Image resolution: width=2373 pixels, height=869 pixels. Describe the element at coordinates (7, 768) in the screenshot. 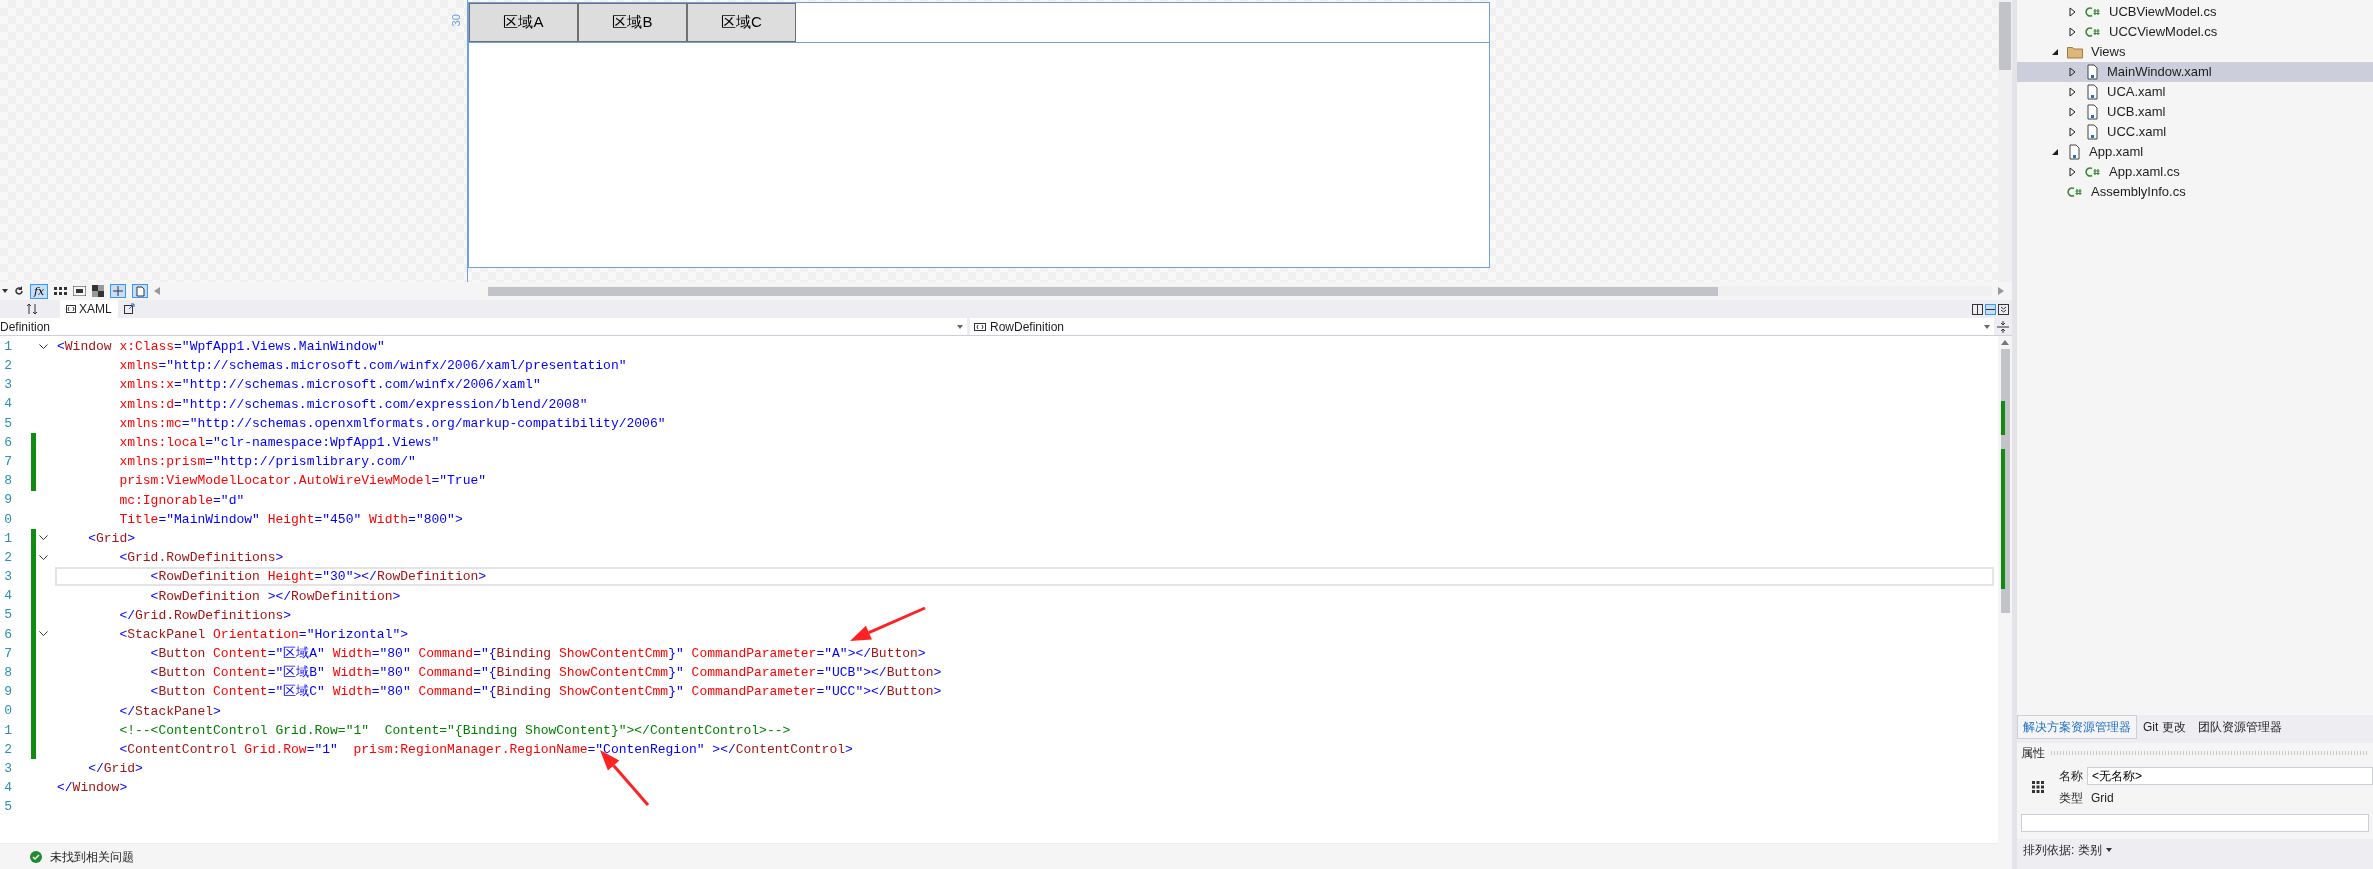

I see `line-number: 3` at that location.